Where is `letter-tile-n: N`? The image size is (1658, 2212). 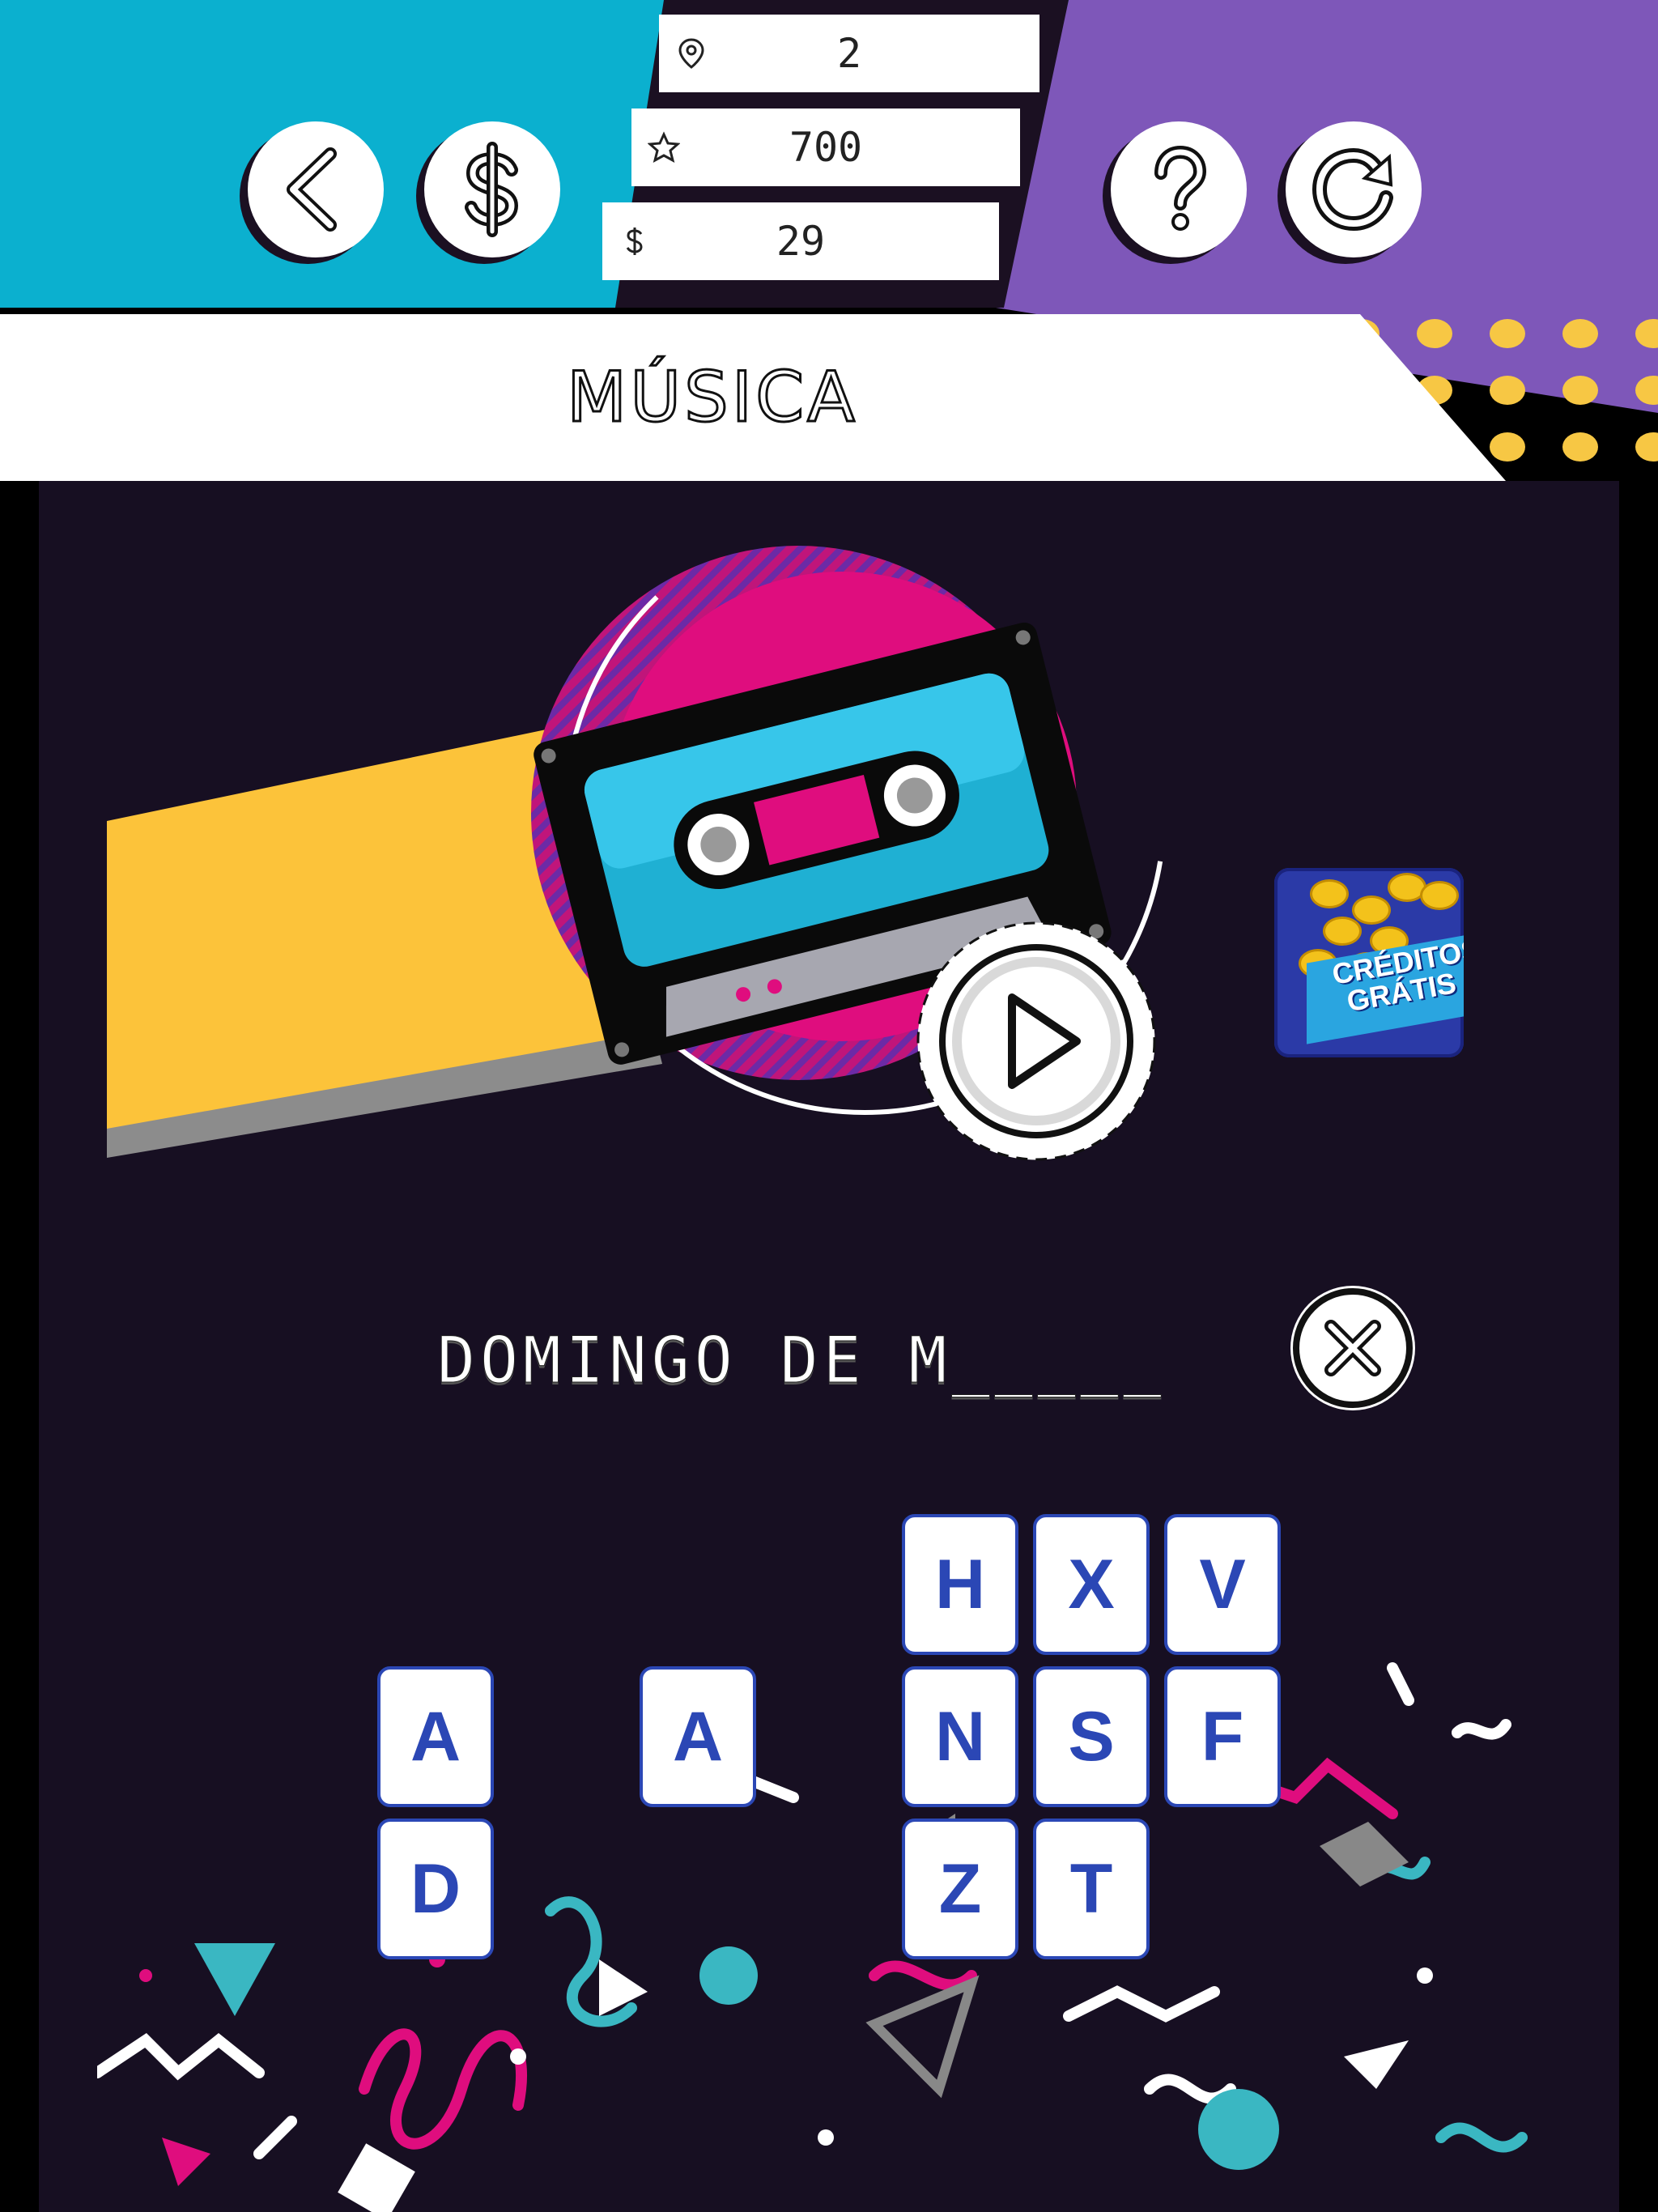 letter-tile-n: N is located at coordinates (960, 1737).